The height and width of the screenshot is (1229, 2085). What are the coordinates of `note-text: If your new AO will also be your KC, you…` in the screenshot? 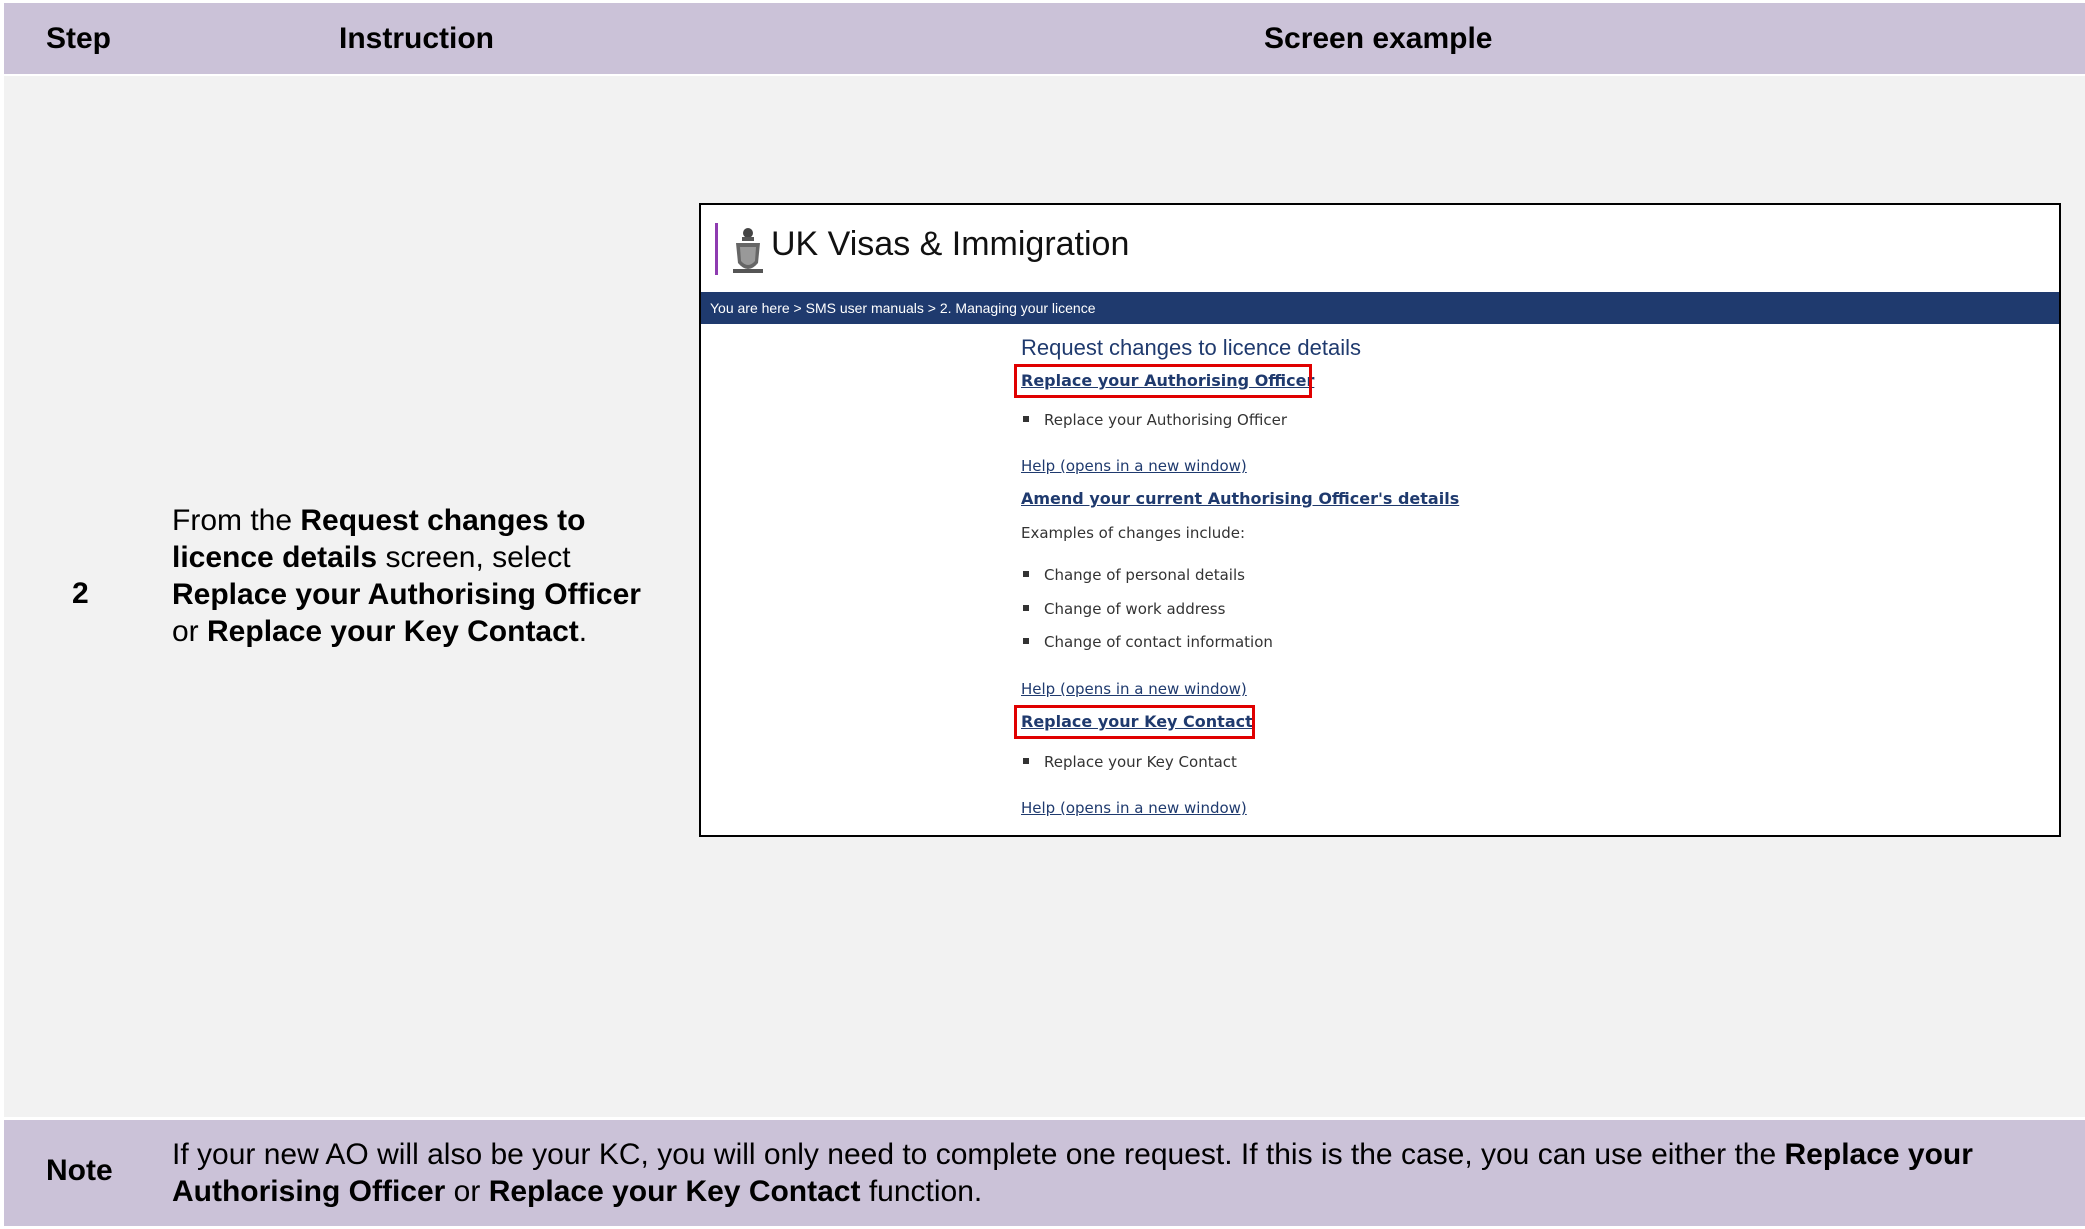 It's located at (1112, 1173).